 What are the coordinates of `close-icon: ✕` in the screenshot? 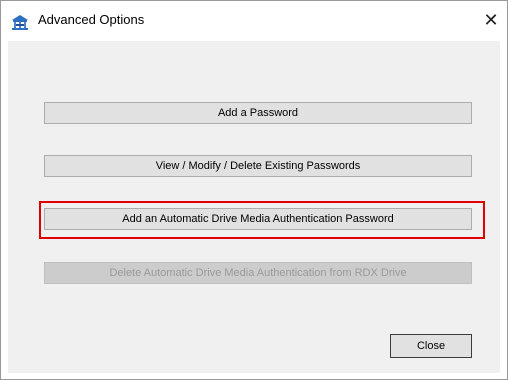 It's located at (491, 20).